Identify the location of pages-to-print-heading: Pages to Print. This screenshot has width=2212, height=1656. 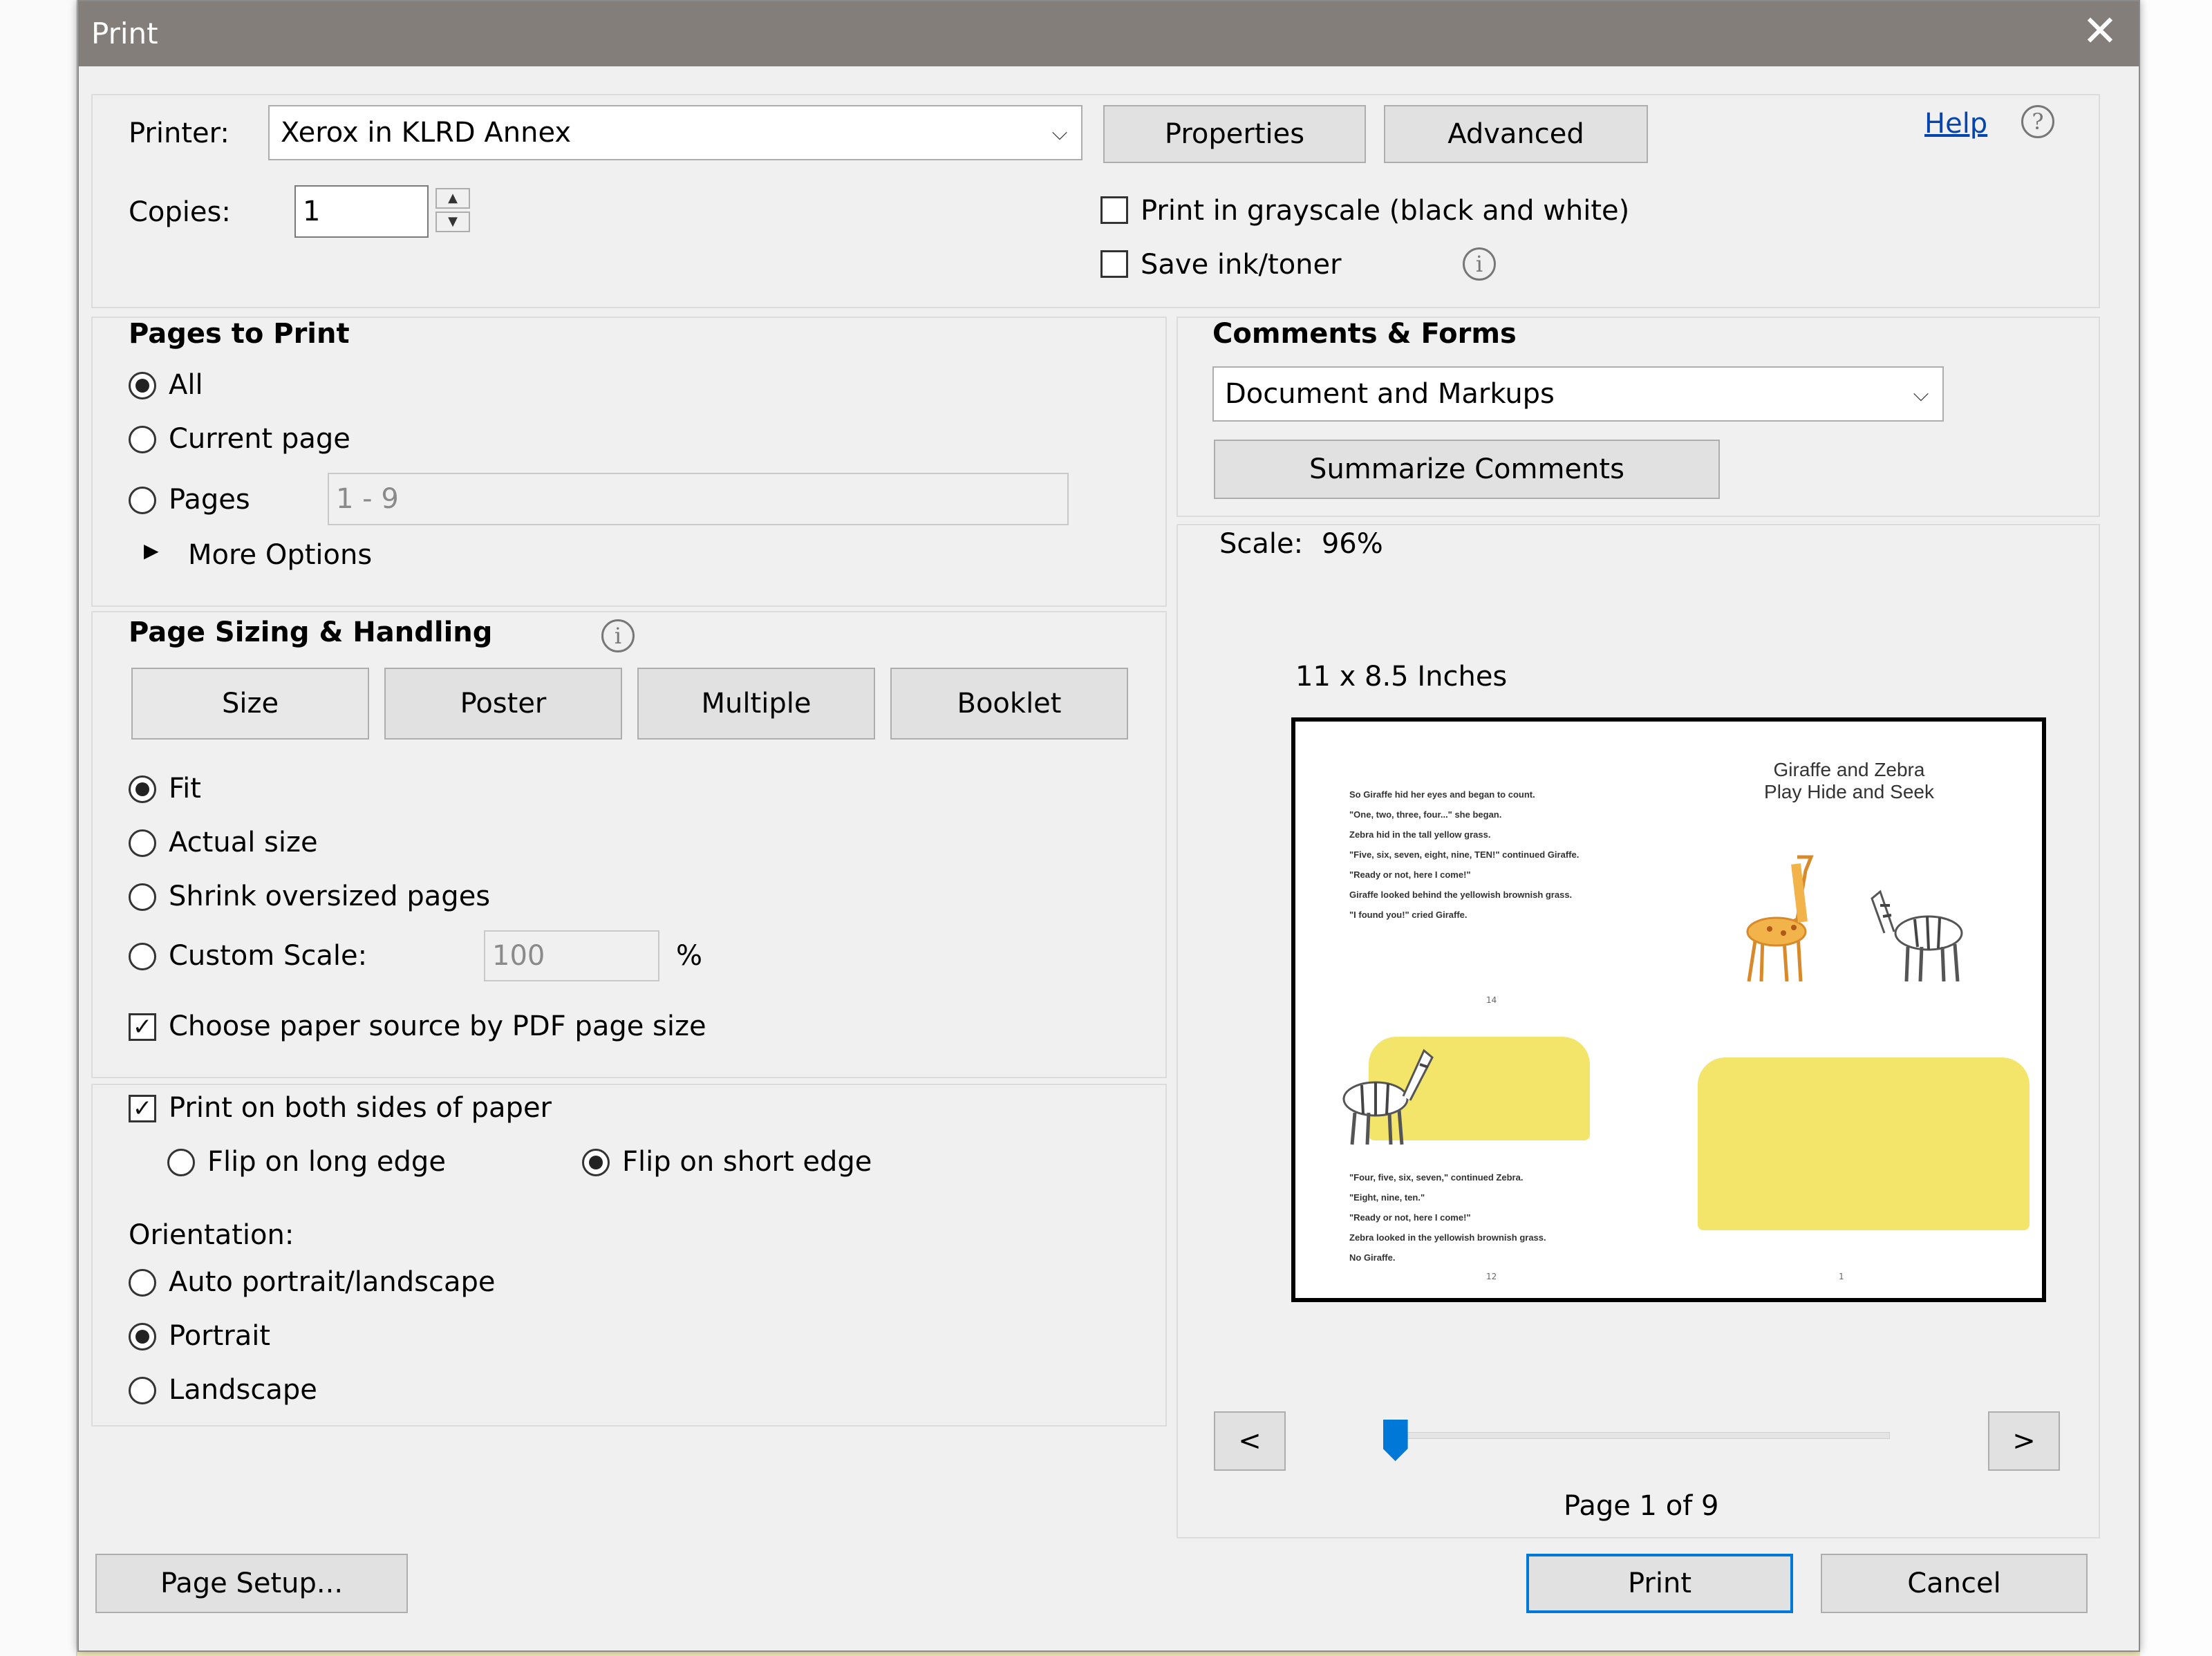
(239, 334).